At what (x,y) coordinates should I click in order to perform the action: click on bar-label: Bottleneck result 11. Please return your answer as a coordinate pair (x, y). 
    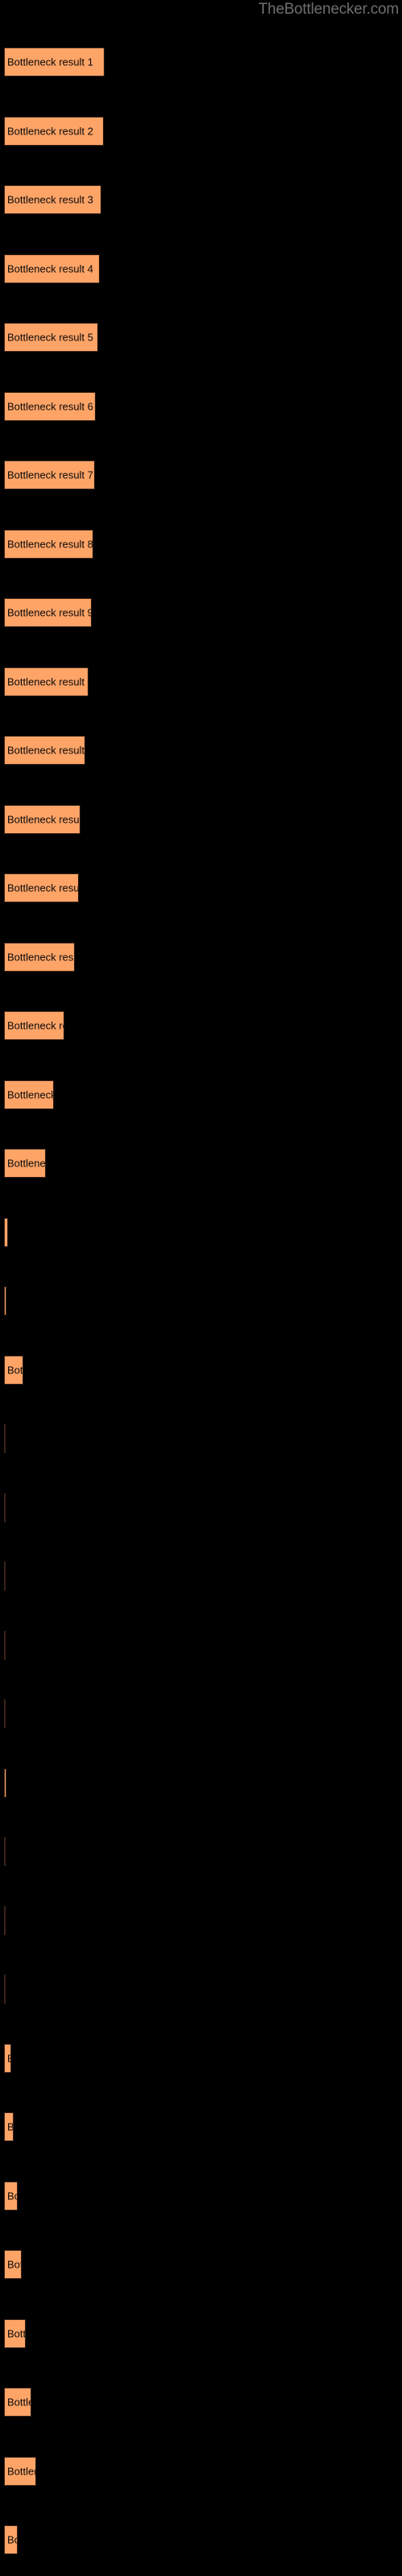
    Looking at the image, I should click on (46, 750).